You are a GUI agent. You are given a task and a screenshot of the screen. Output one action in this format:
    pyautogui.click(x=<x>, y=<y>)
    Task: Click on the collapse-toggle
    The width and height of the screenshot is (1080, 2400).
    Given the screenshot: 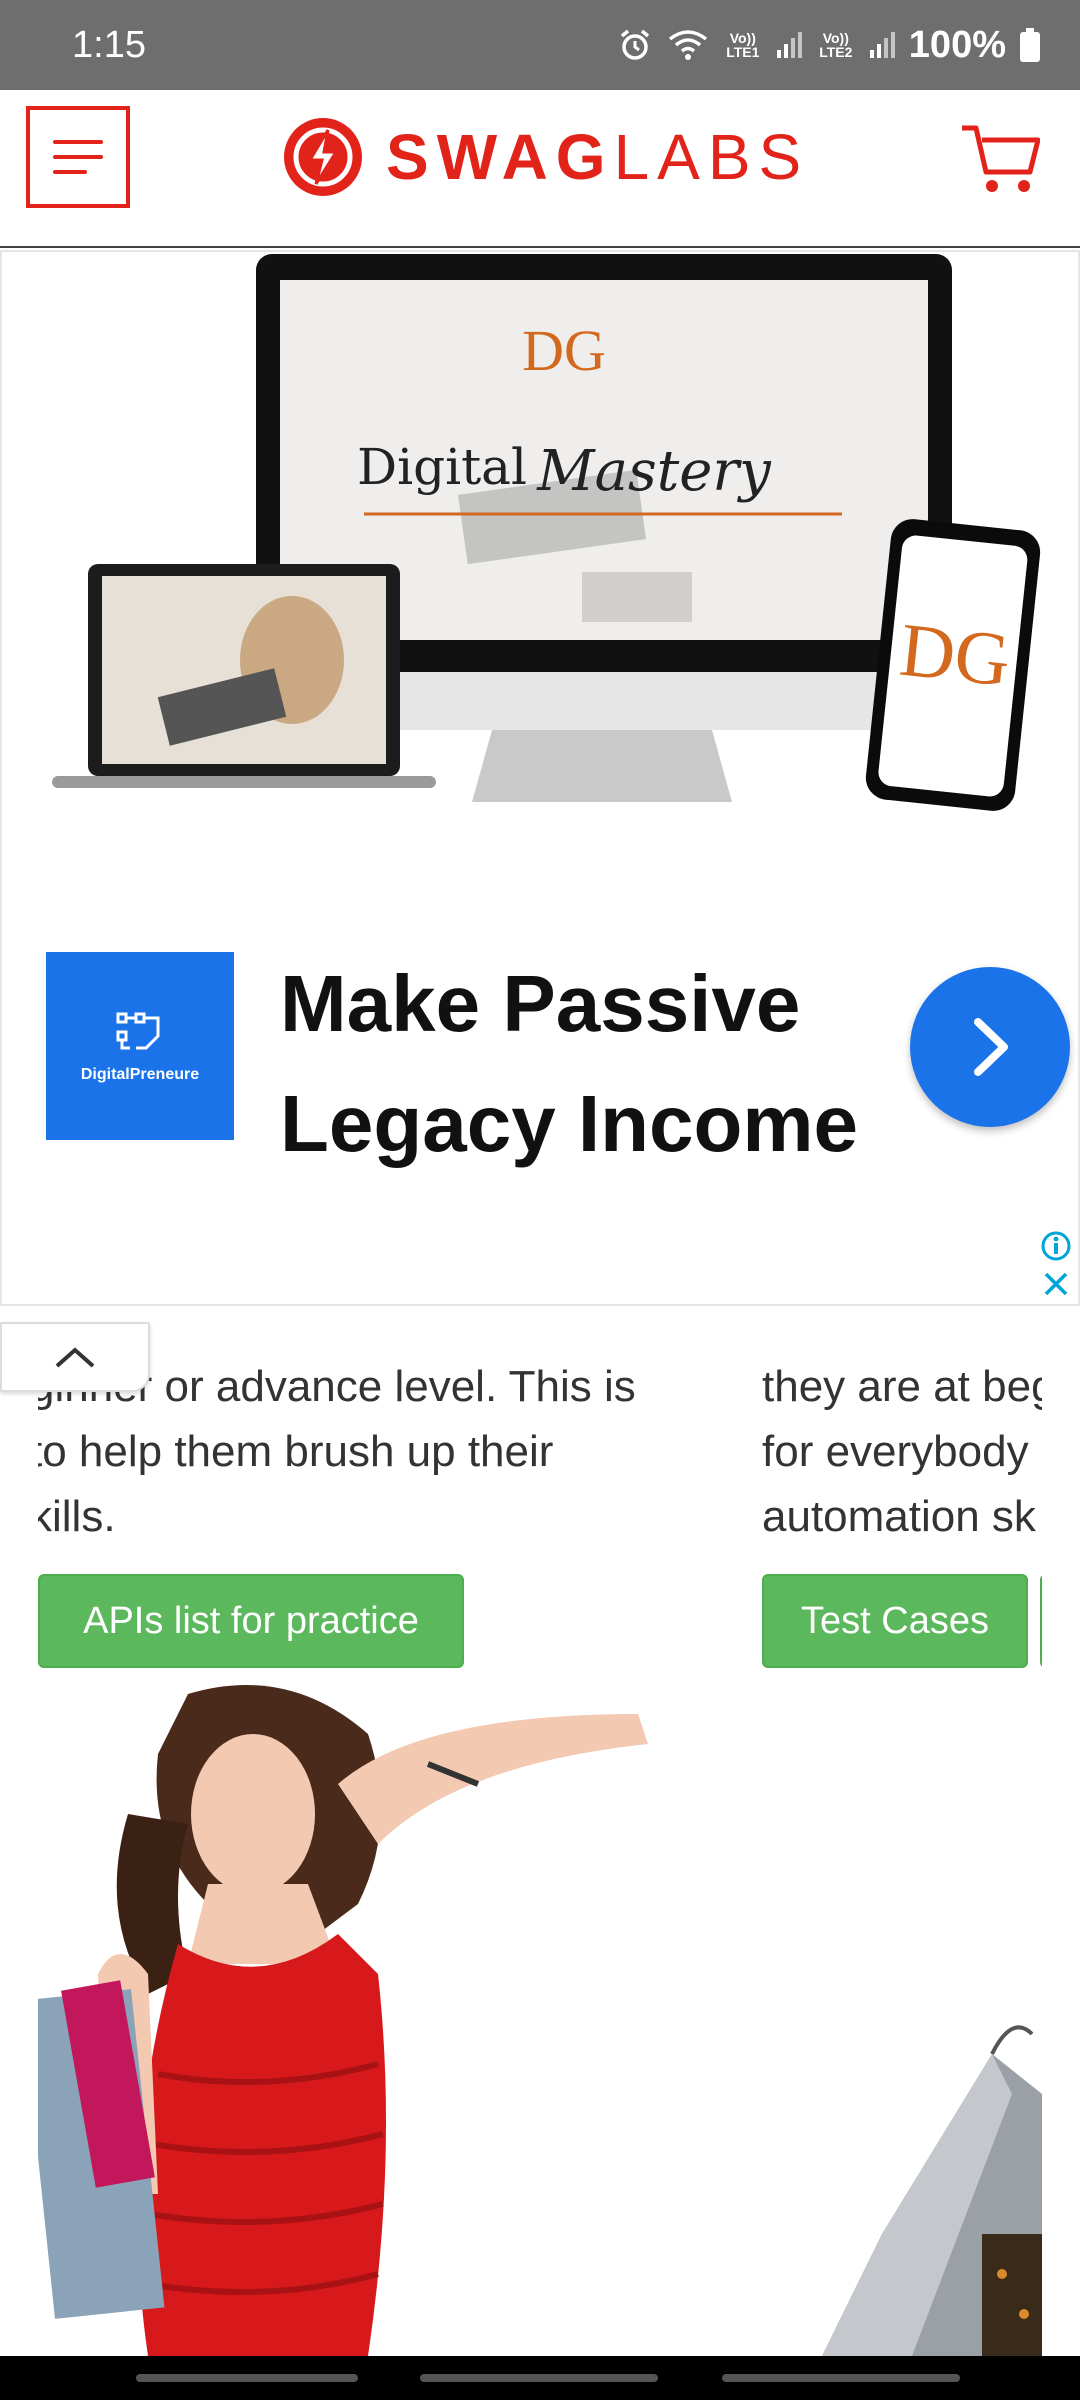 What is the action you would take?
    pyautogui.click(x=75, y=1357)
    